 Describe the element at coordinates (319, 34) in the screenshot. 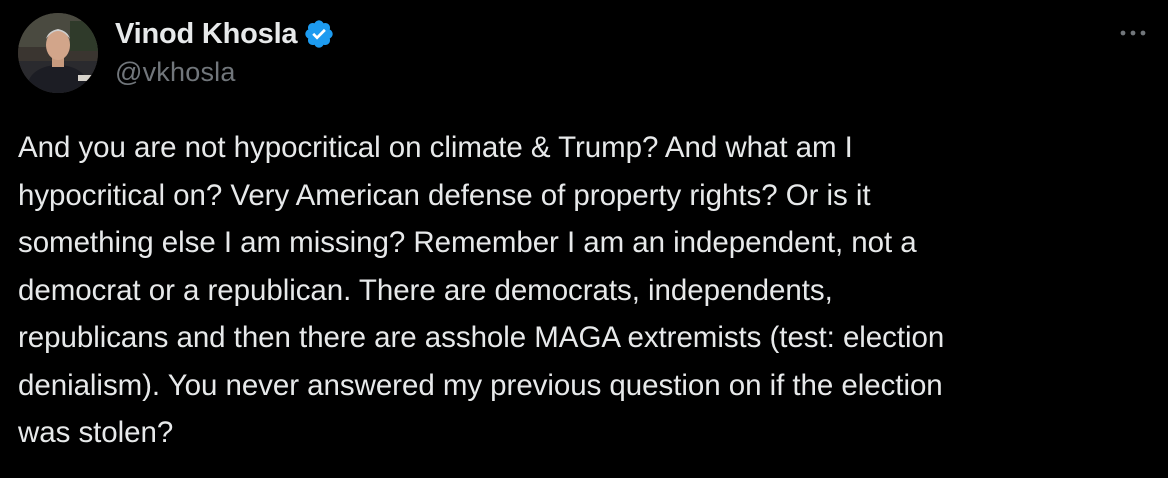

I see `verified-badge-icon` at that location.